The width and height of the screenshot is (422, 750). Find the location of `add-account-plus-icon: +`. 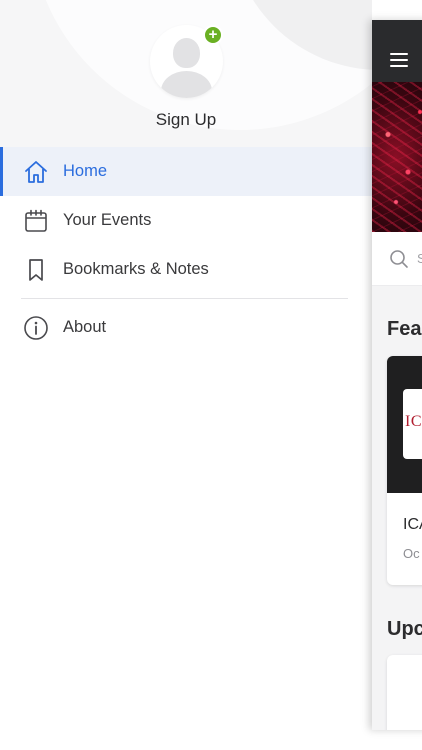

add-account-plus-icon: + is located at coordinates (213, 35).